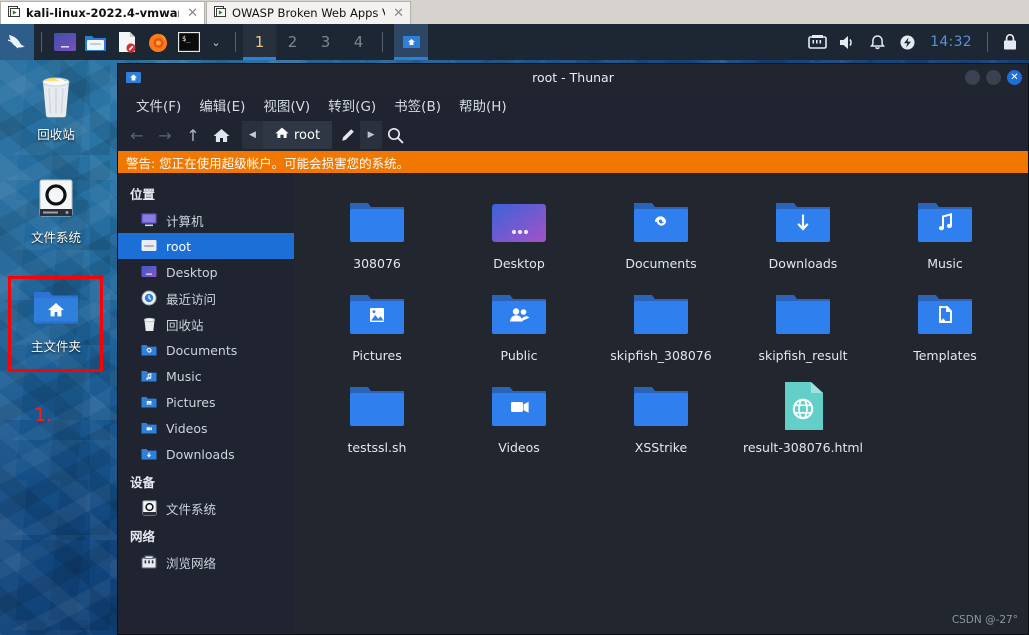 The image size is (1029, 635). I want to click on file-manager-launcher, so click(95, 42).